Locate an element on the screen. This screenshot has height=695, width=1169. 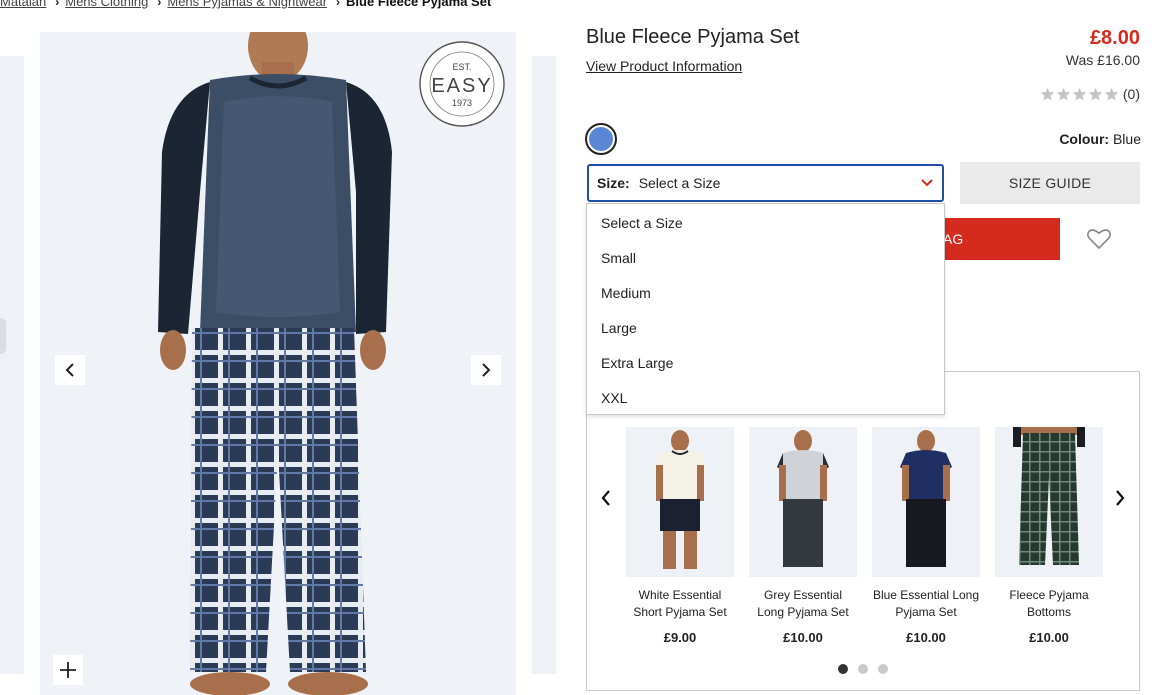
svg-text: EASY is located at coordinates (461, 86).